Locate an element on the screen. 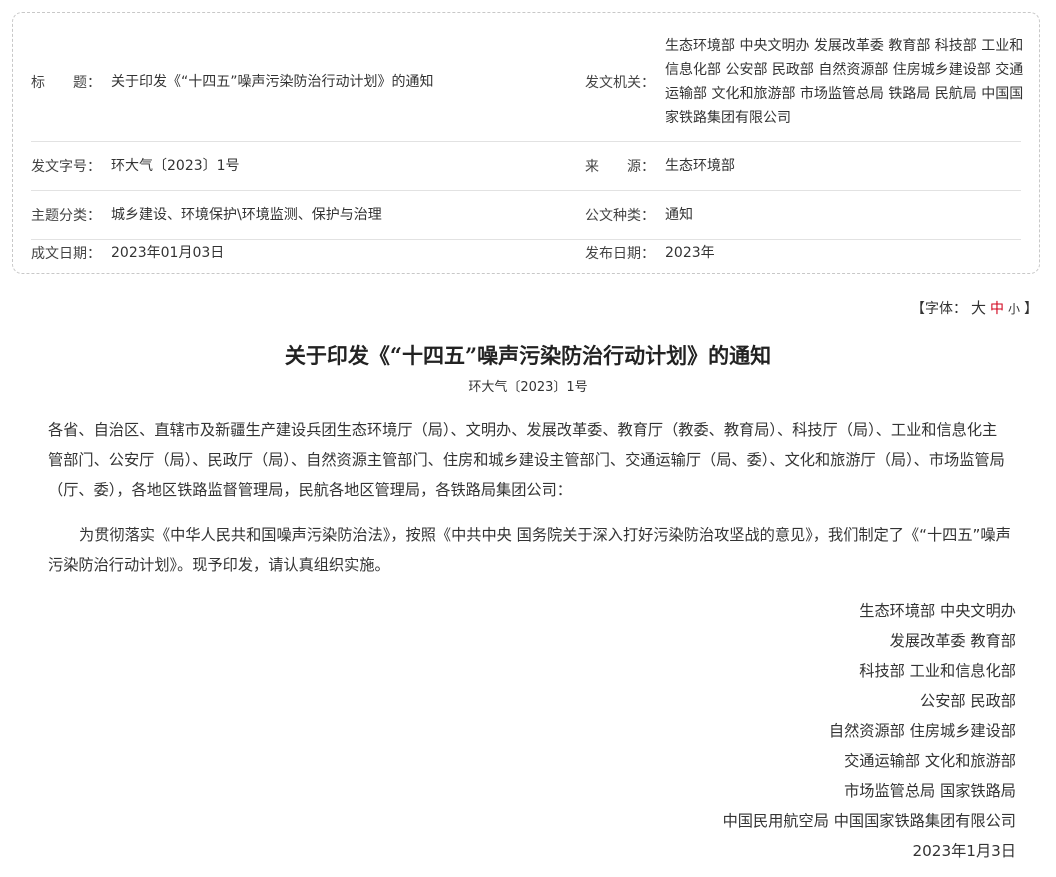  signature-line: 交通运输部 文化和旅游部 is located at coordinates (930, 761).